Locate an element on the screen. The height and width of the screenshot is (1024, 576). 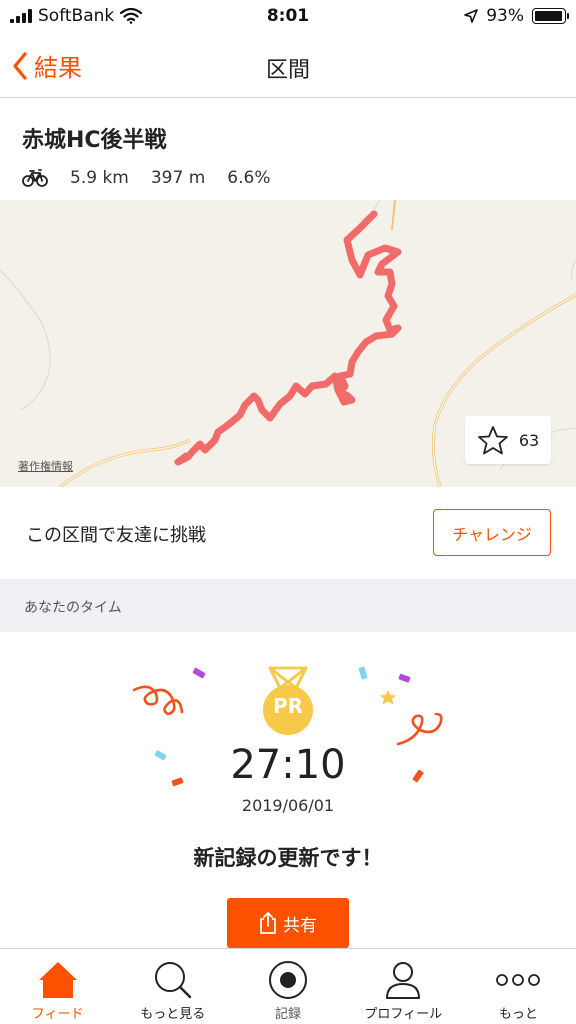
map-credit-link: 著作権情報 is located at coordinates (45, 466).